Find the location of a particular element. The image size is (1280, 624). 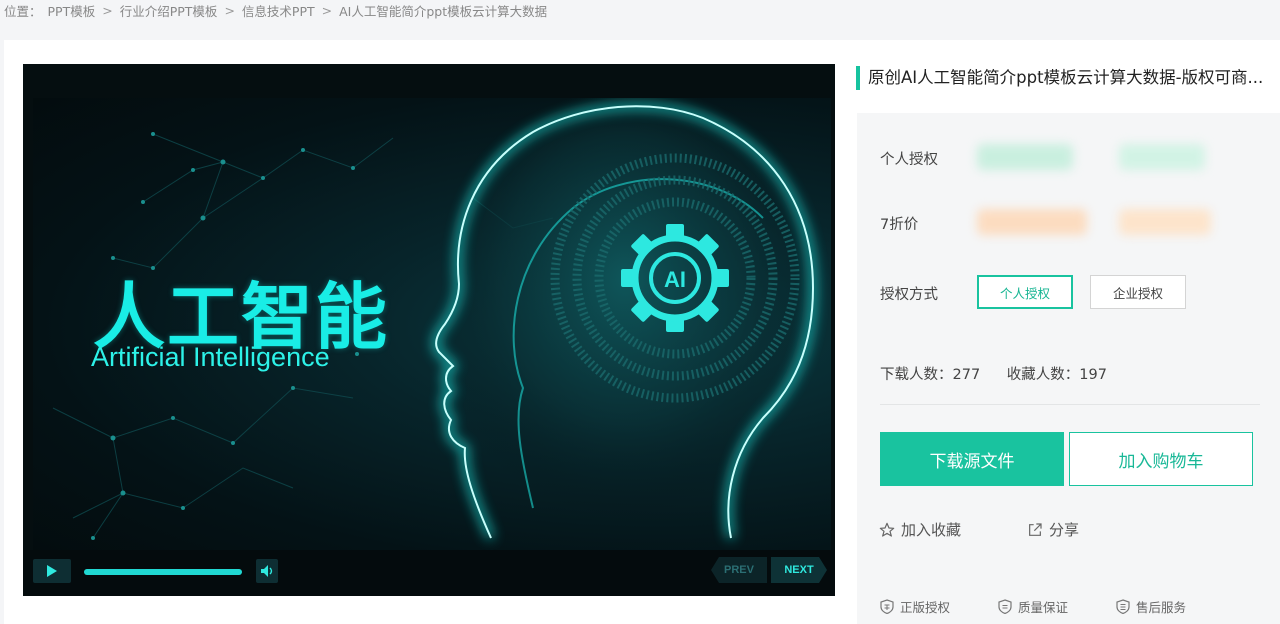

breadcrumb-item-it: 信息技术PPT is located at coordinates (278, 10).